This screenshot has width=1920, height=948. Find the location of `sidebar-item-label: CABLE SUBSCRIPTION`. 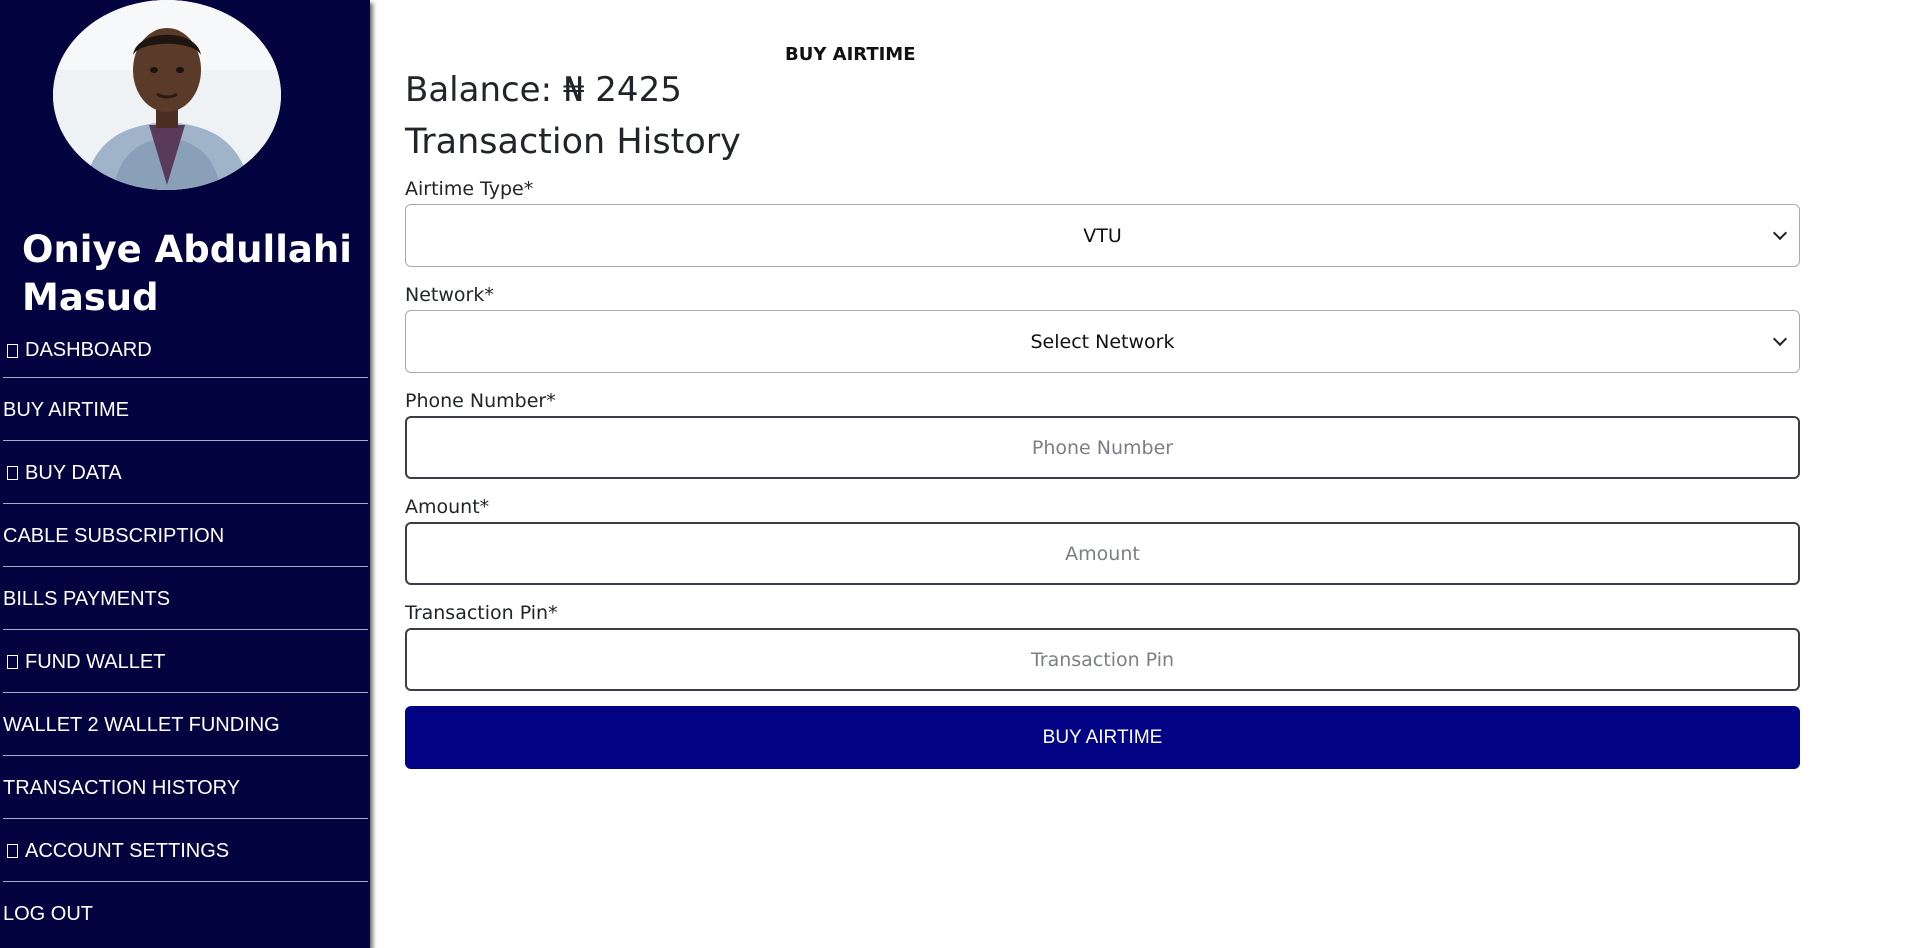

sidebar-item-label: CABLE SUBSCRIPTION is located at coordinates (114, 535).